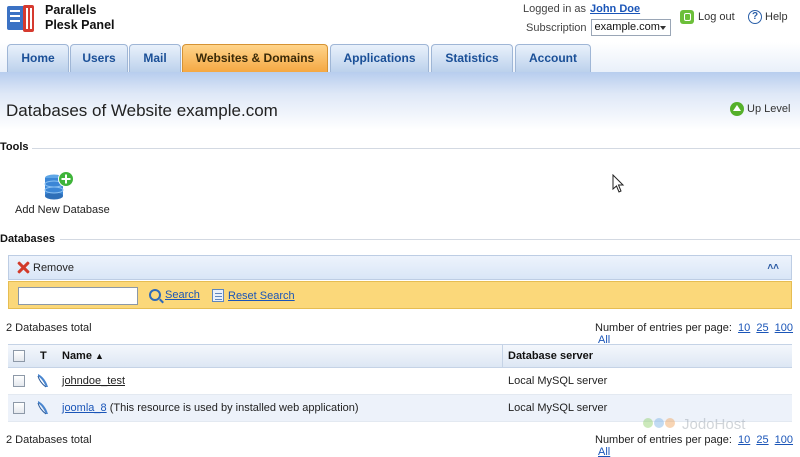 The height and width of the screenshot is (457, 800). I want to click on logout-button: Log out, so click(707, 17).